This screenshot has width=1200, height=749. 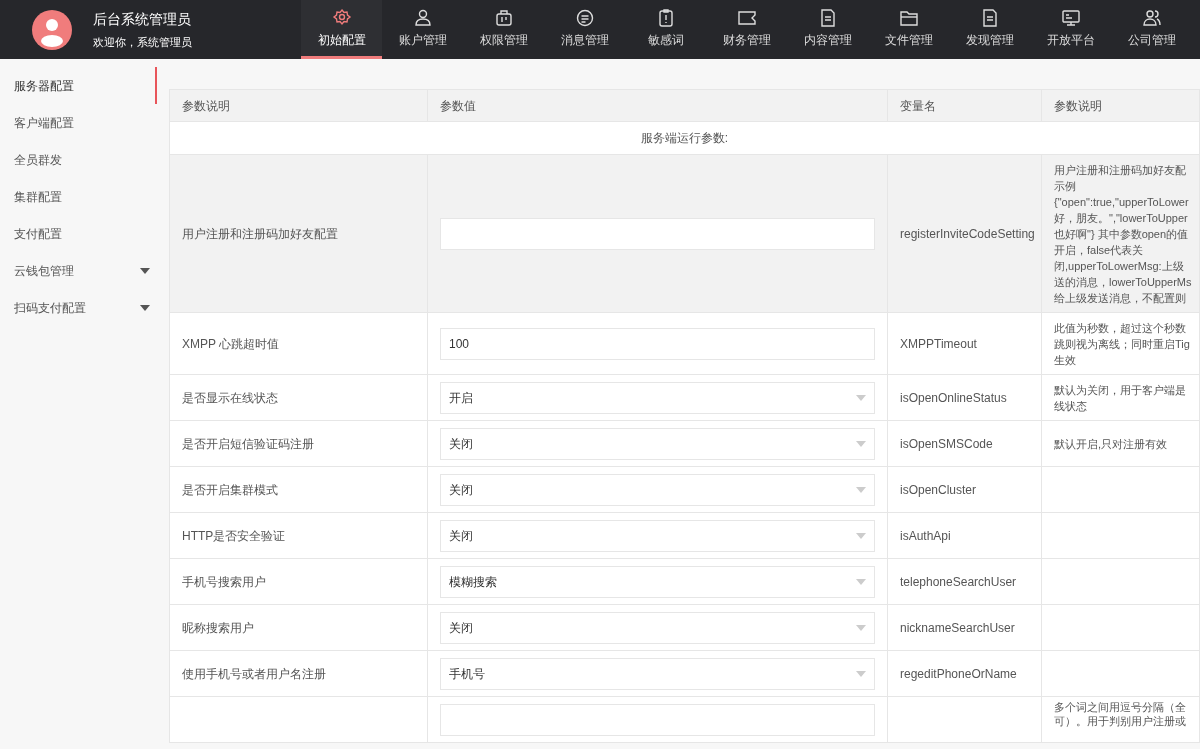 I want to click on nav-tab: 权限管理, so click(x=503, y=29).